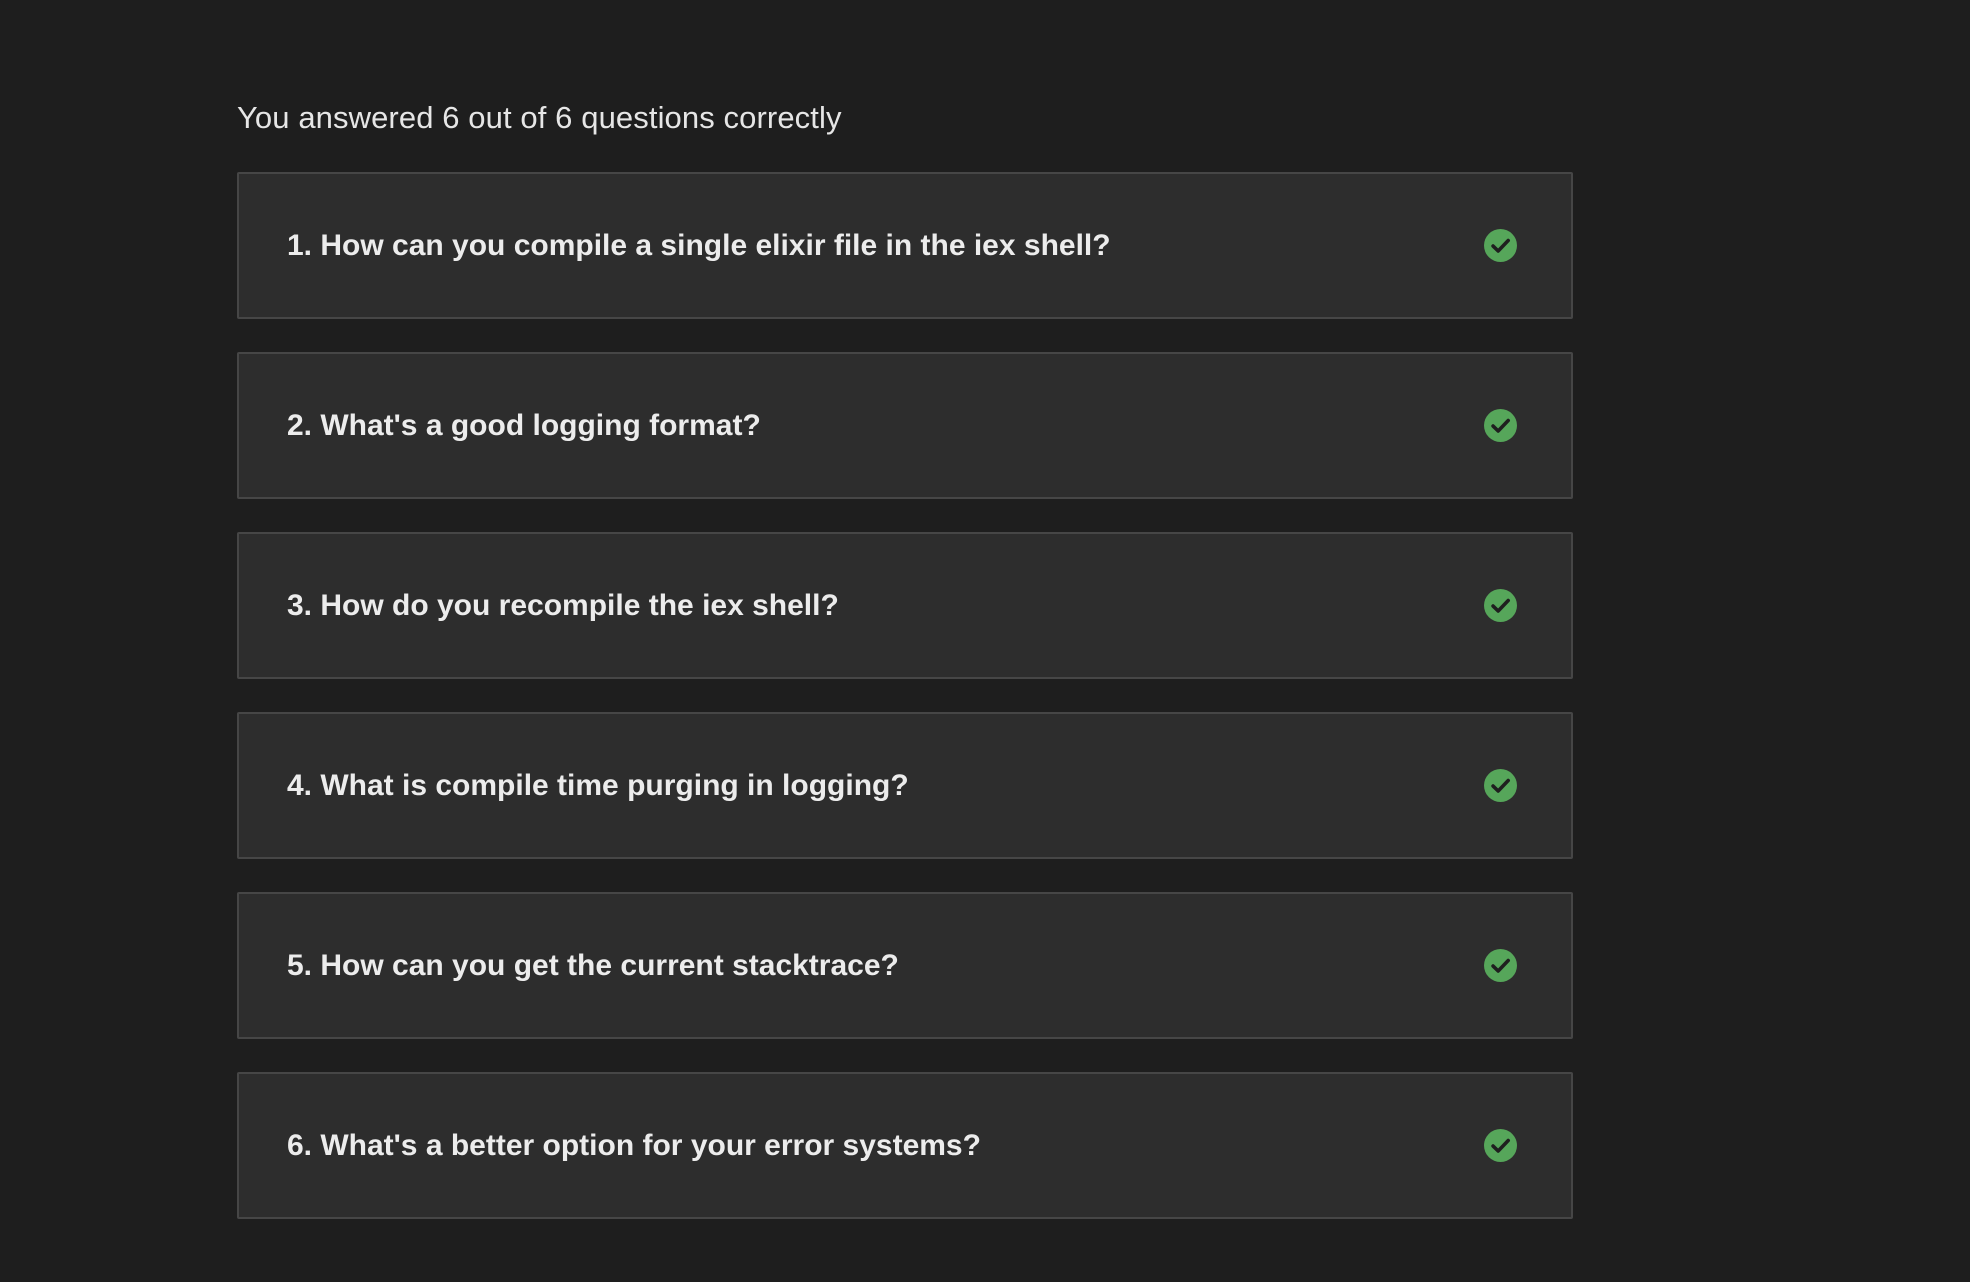 The height and width of the screenshot is (1282, 1970). I want to click on question-text: 3. How do you recompile the iex shell?, so click(563, 605).